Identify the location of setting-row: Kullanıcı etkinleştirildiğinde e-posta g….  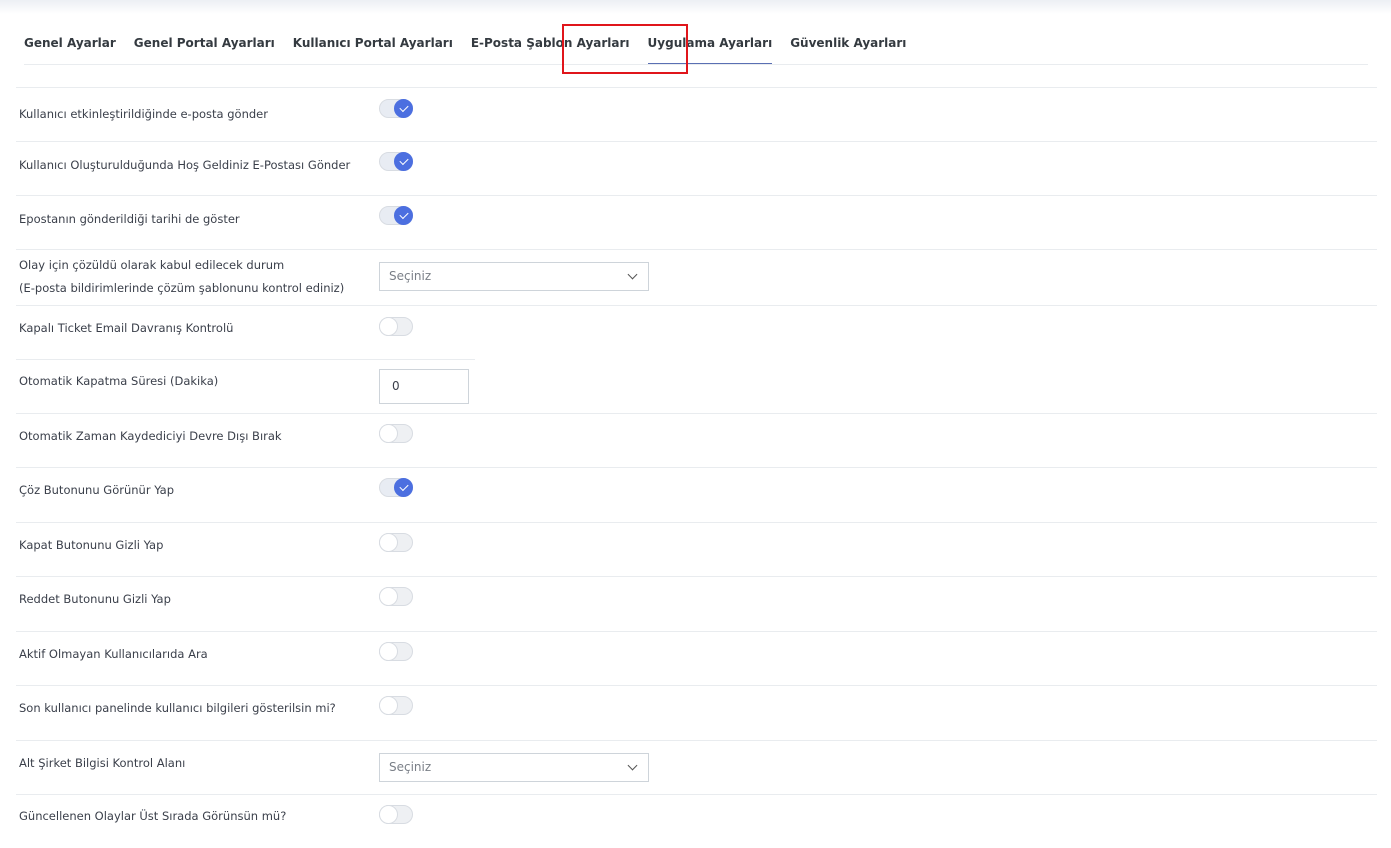
(696, 114).